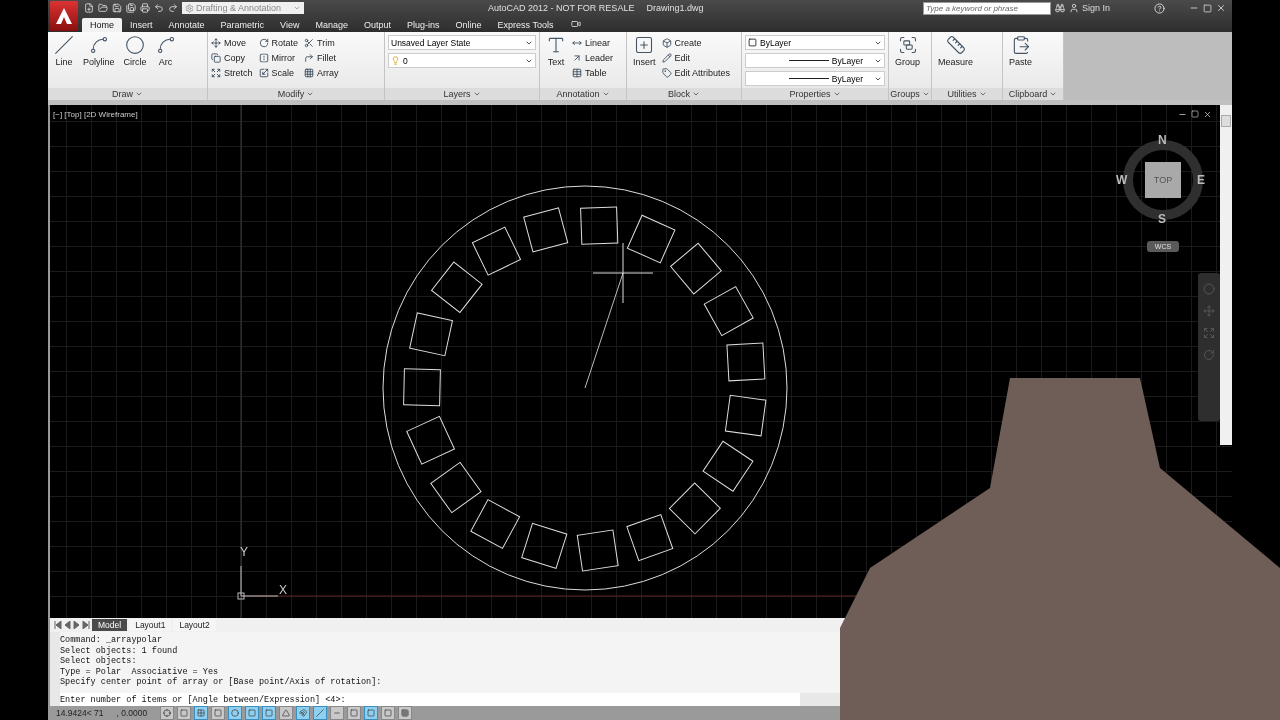  I want to click on save-icon, so click(117, 8).